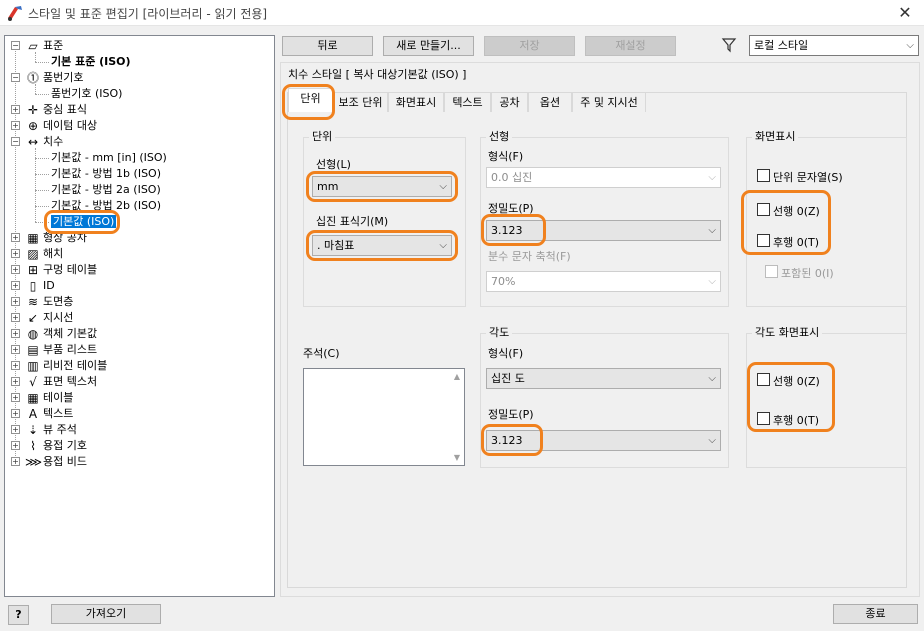 Image resolution: width=924 pixels, height=631 pixels. What do you see at coordinates (781, 45) in the screenshot?
I see `style-filter-value: 로컬 스타일` at bounding box center [781, 45].